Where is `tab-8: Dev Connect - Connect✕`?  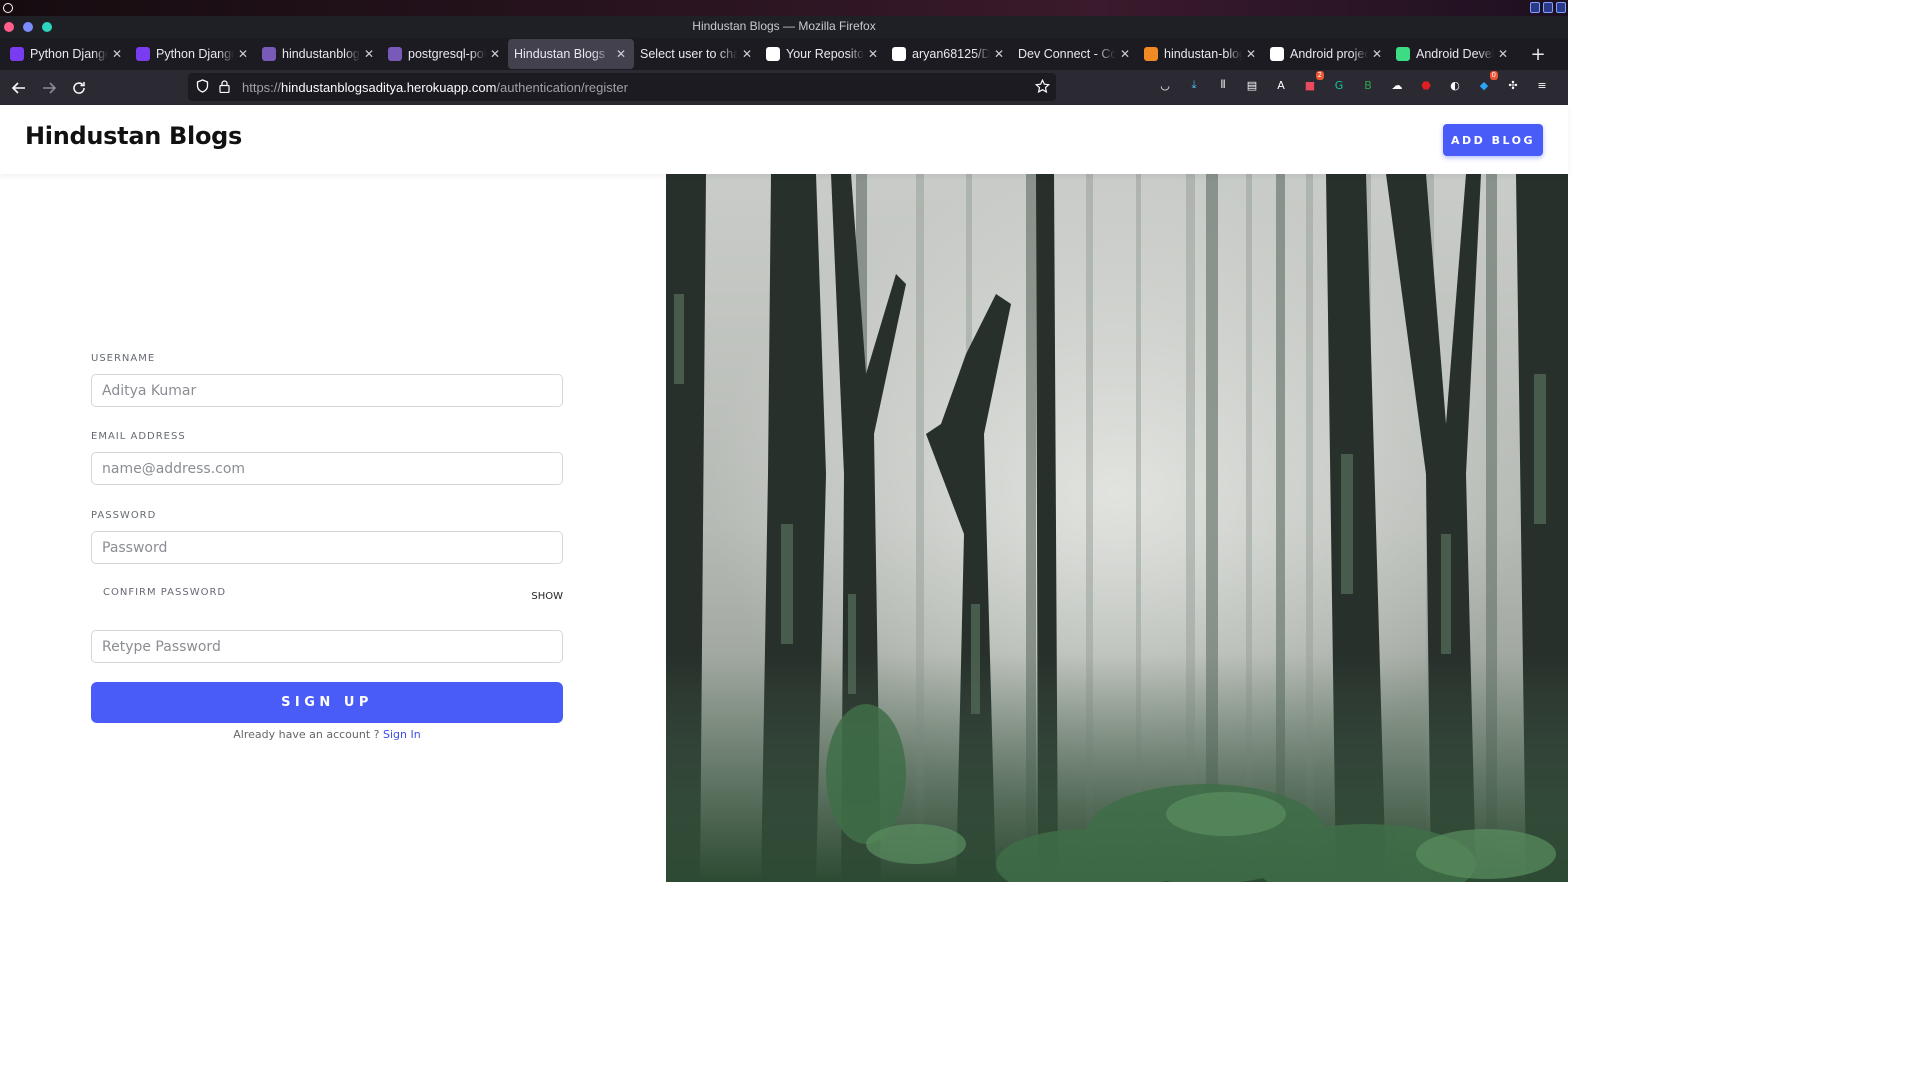
tab-8: Dev Connect - Connect✕ is located at coordinates (1075, 54).